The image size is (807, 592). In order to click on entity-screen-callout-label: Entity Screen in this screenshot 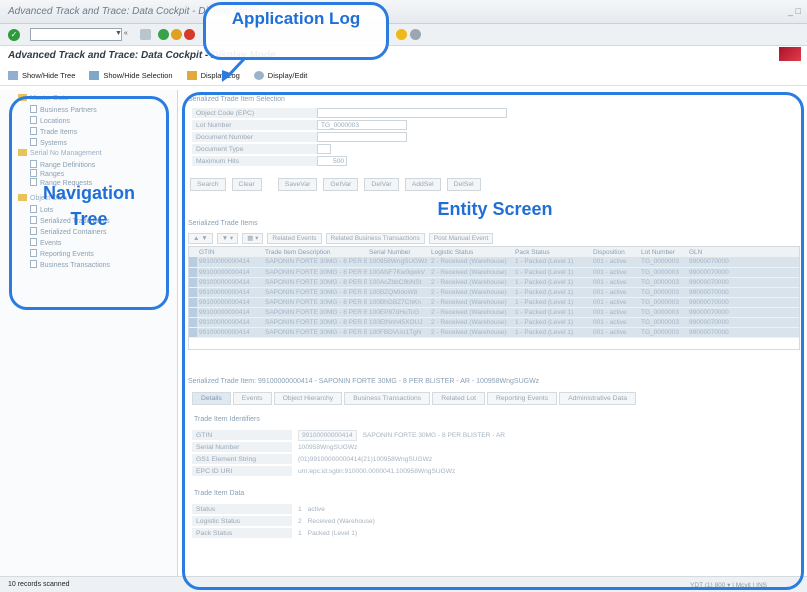, I will do `click(495, 209)`.